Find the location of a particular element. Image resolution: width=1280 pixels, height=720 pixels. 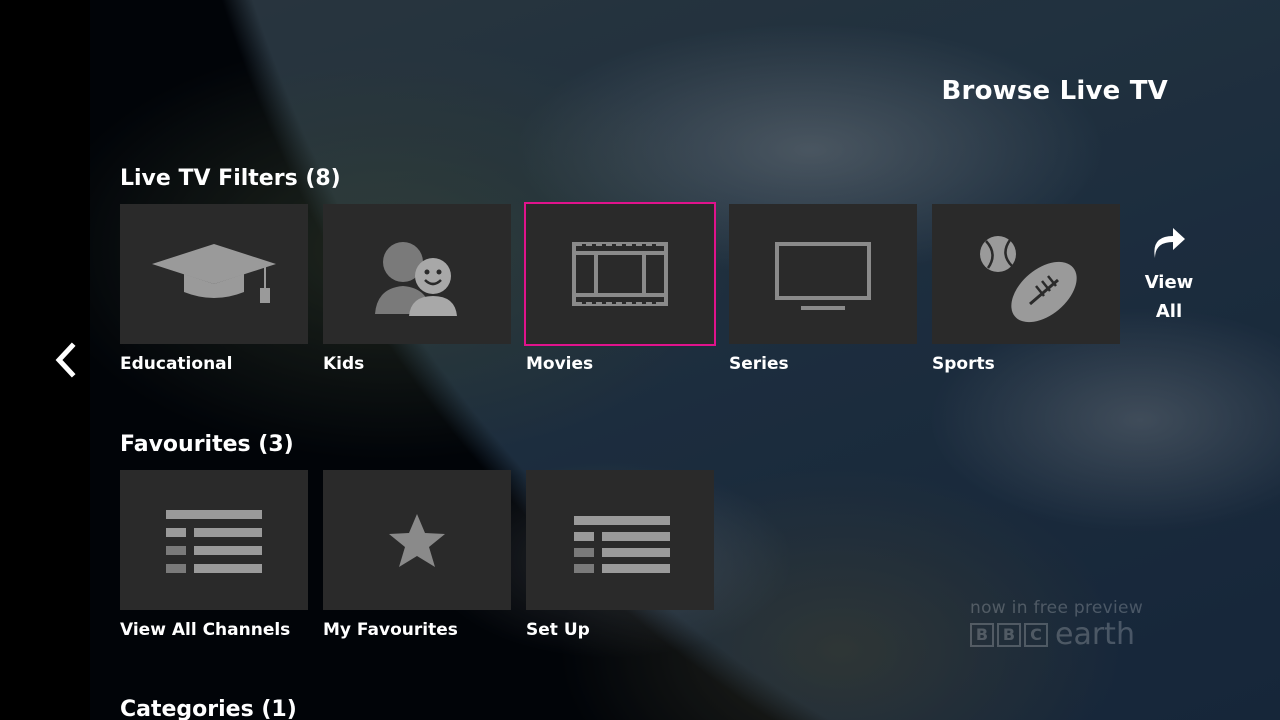

chevron-left-icon is located at coordinates (65, 360).